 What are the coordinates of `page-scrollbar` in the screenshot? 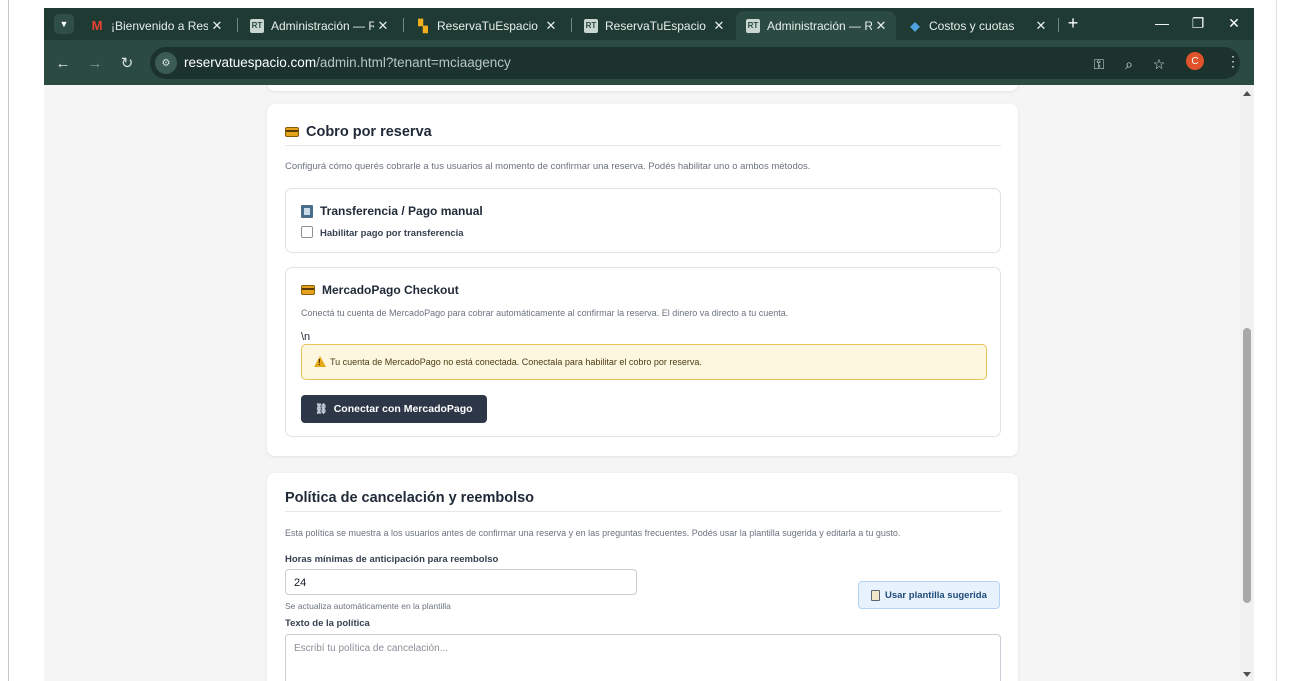 It's located at (1247, 383).